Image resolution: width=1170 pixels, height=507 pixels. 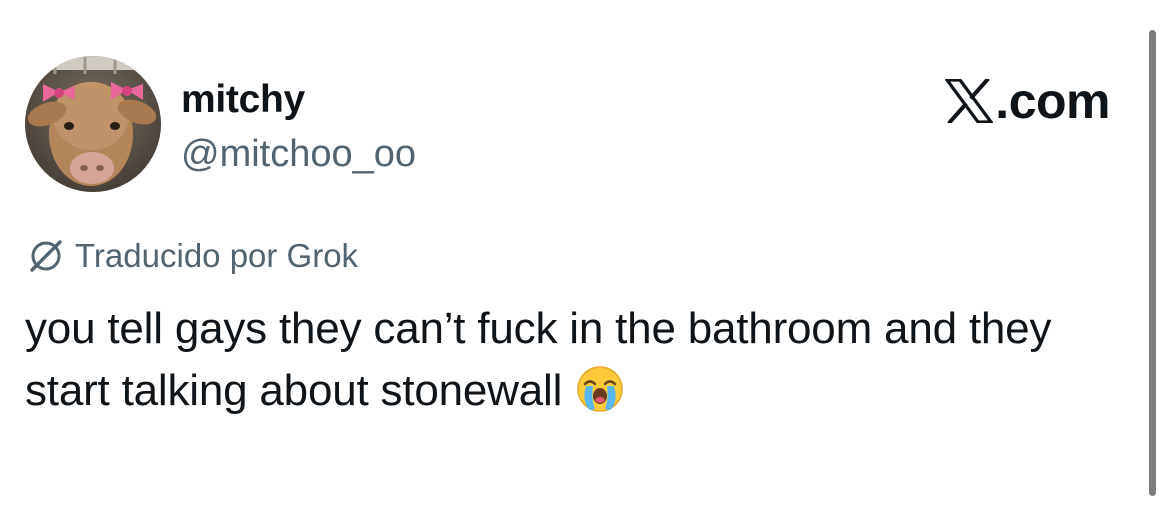 I want to click on loudly-crying-face-emoji, so click(x=600, y=397).